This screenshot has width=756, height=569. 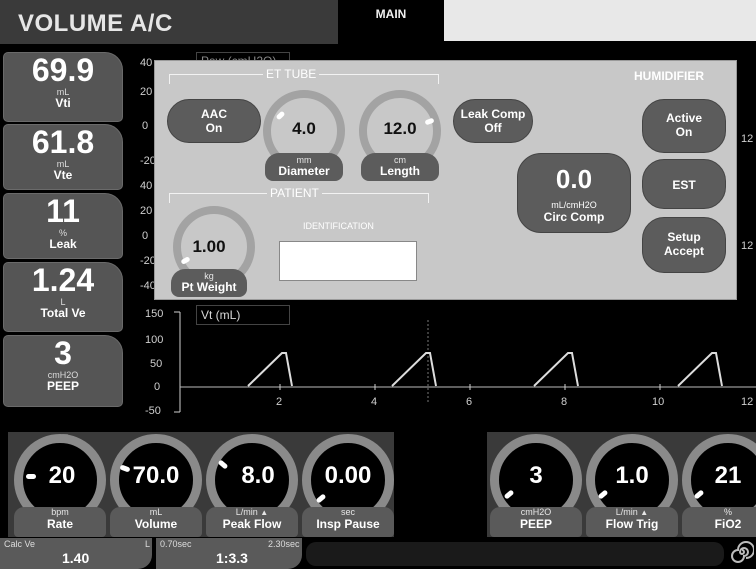 What do you see at coordinates (632, 475) in the screenshot?
I see `flow-trig-value: 1.0` at bounding box center [632, 475].